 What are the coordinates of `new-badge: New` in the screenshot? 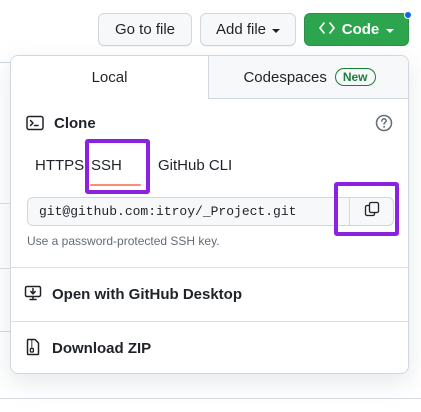 It's located at (355, 77).